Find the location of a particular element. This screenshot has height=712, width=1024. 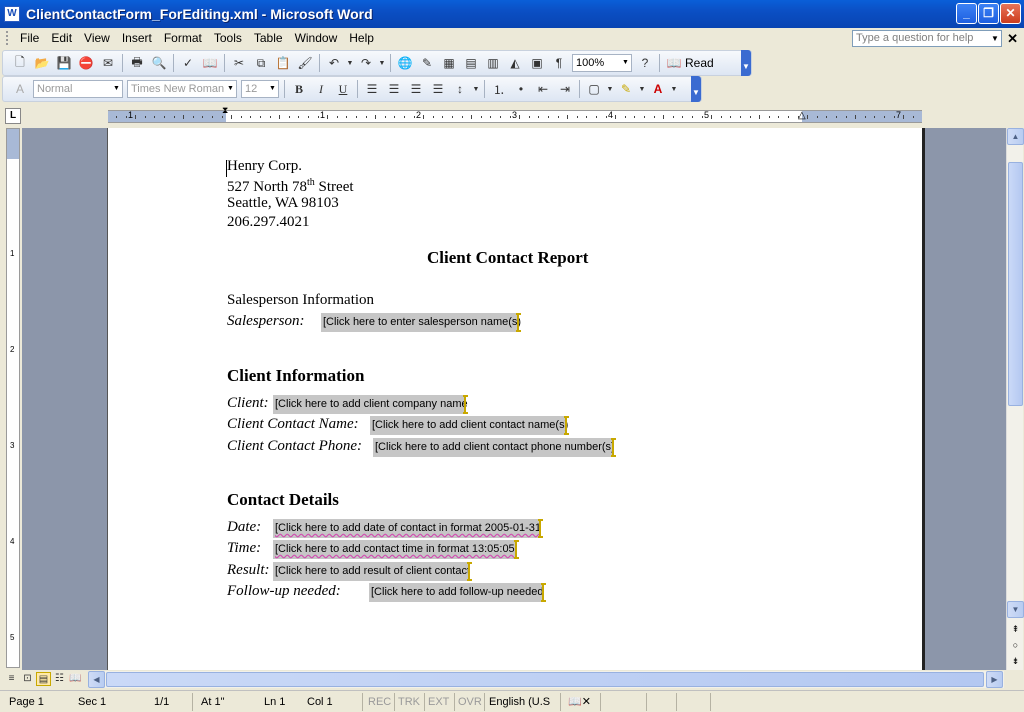

align-right-icon: ☰ is located at coordinates (416, 89).